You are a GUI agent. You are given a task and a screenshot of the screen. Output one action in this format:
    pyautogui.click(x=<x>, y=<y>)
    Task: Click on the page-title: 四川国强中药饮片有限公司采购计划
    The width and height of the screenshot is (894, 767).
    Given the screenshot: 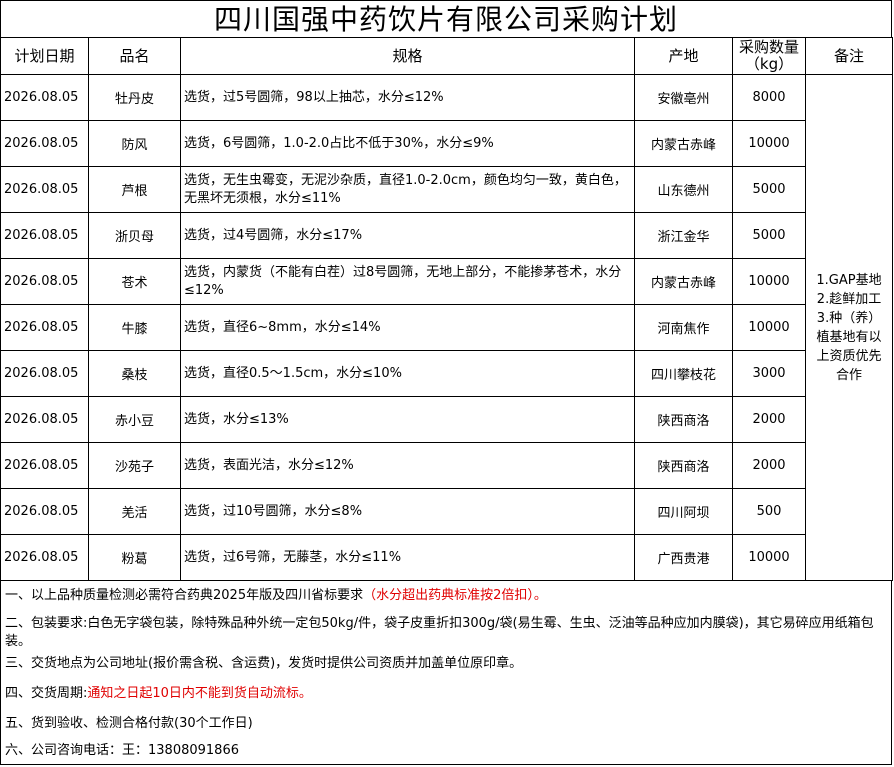 What is the action you would take?
    pyautogui.click(x=446, y=19)
    